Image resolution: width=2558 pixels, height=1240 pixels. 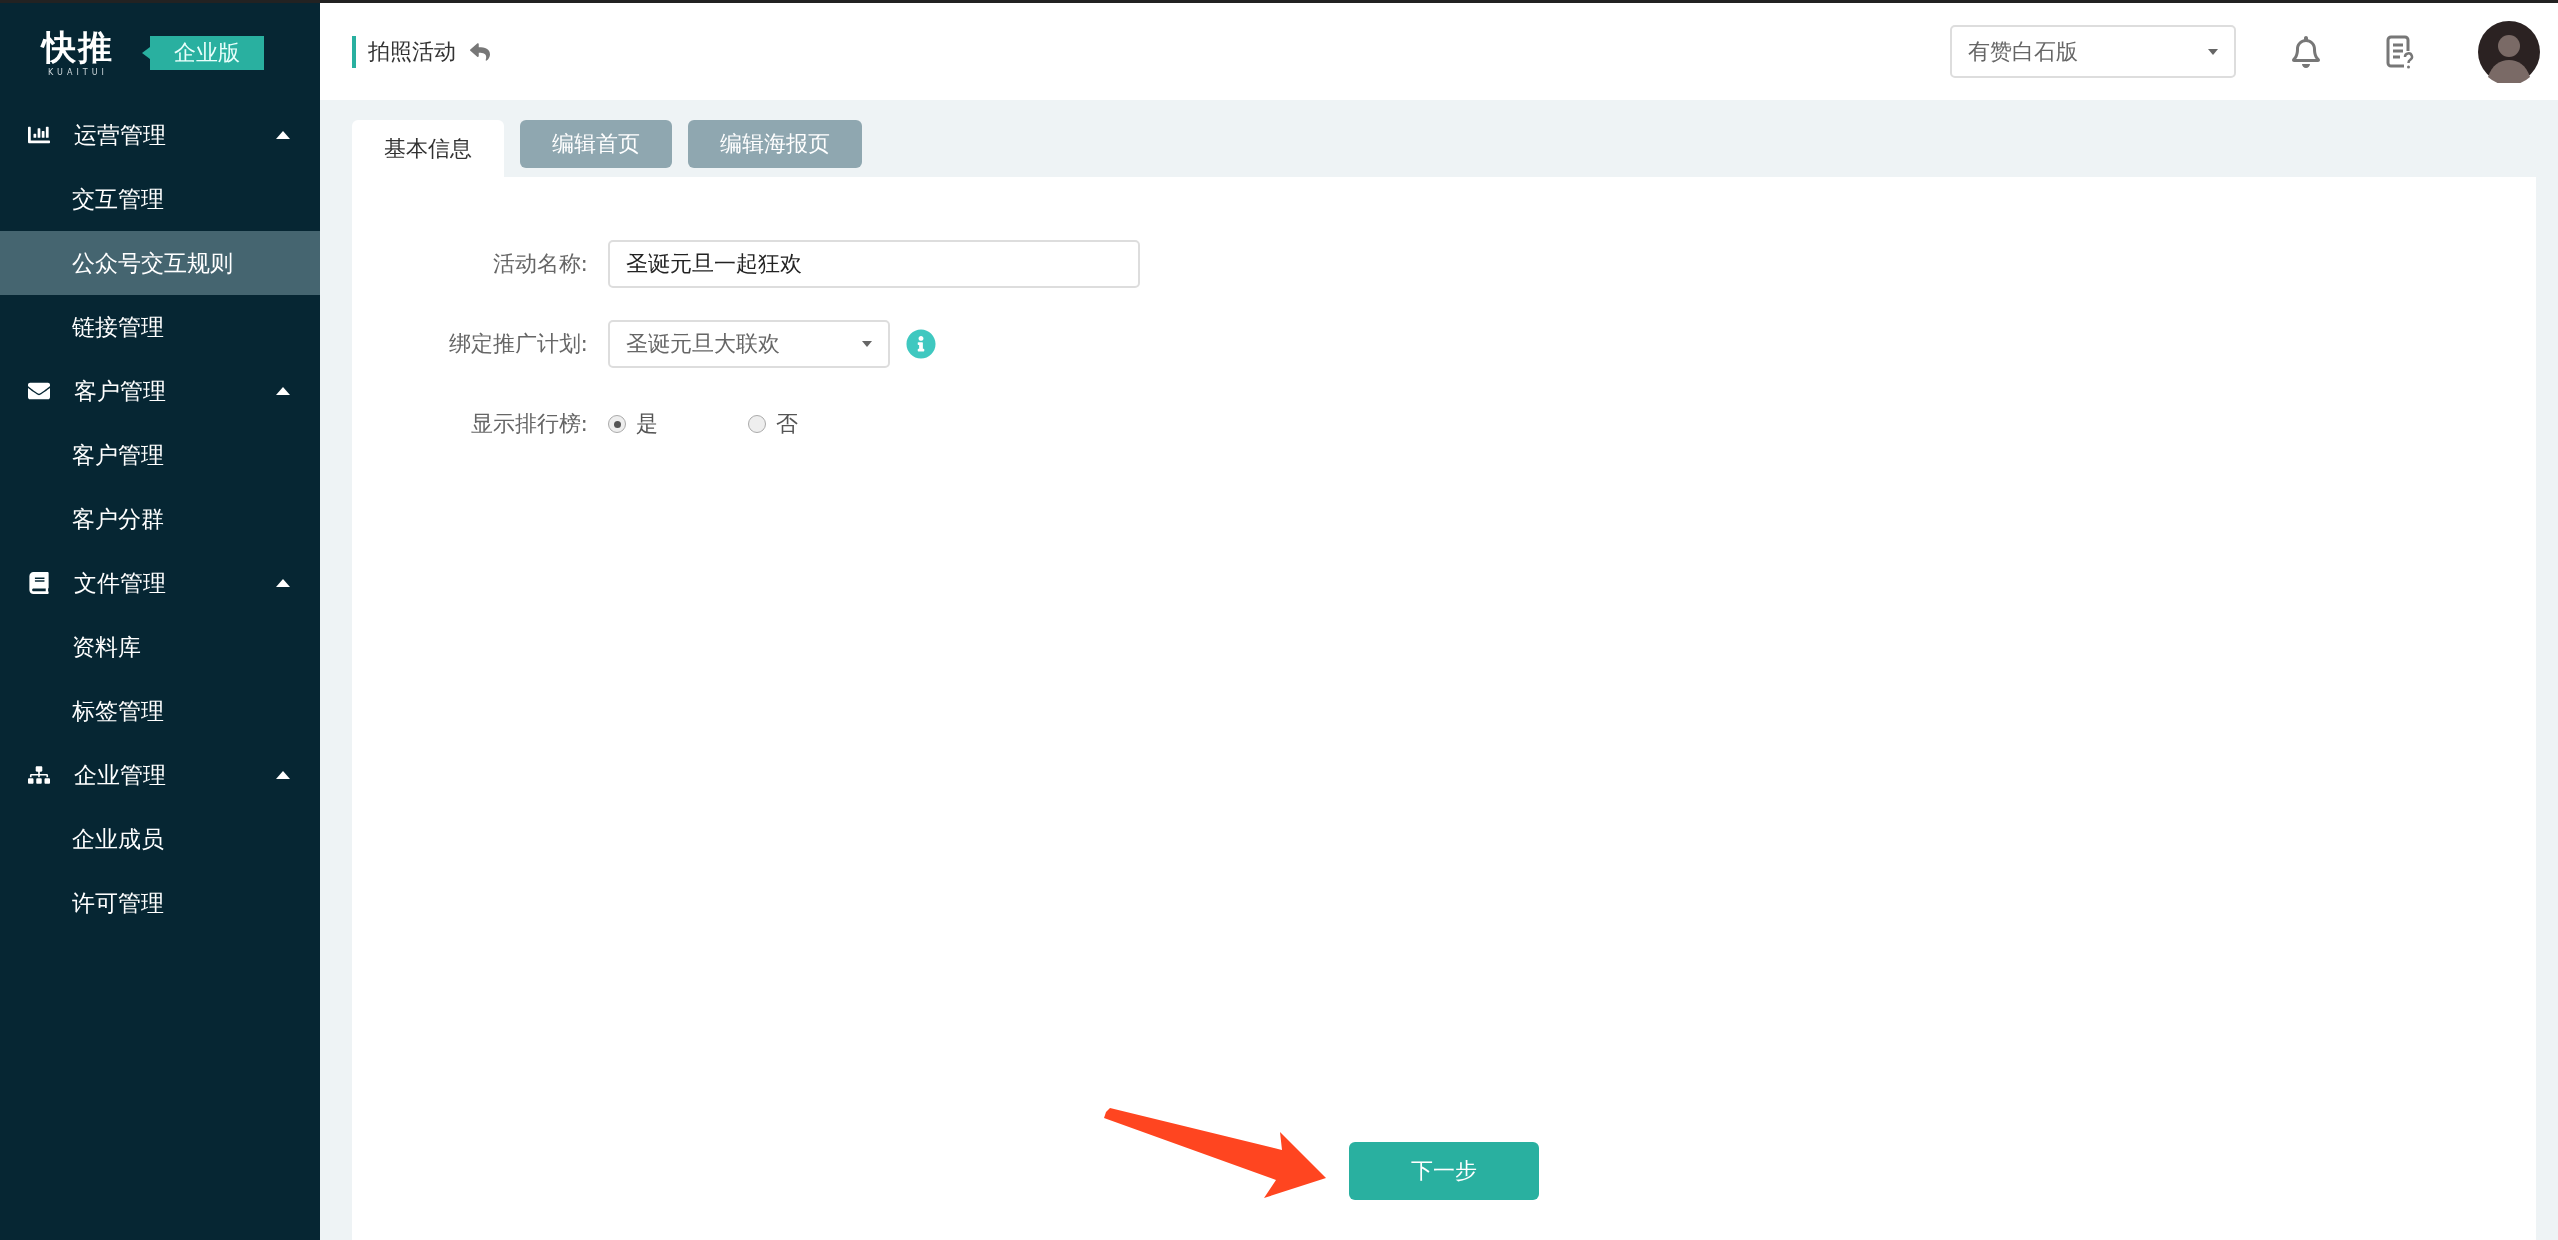 What do you see at coordinates (749, 344) in the screenshot?
I see `select-field: 圣诞元旦大联欢` at bounding box center [749, 344].